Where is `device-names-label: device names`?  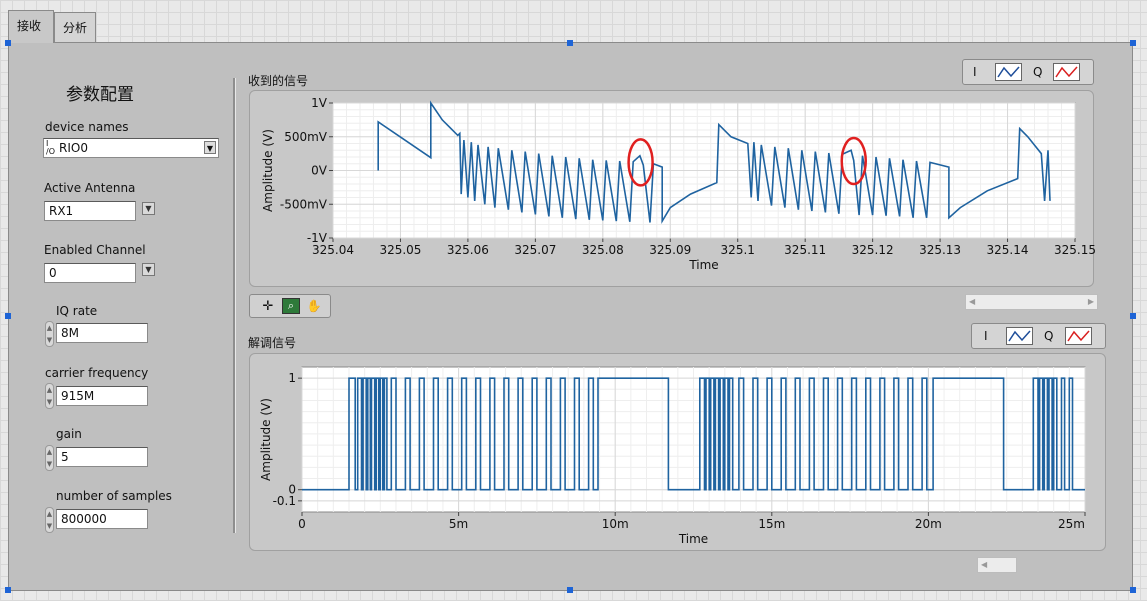 device-names-label: device names is located at coordinates (87, 127).